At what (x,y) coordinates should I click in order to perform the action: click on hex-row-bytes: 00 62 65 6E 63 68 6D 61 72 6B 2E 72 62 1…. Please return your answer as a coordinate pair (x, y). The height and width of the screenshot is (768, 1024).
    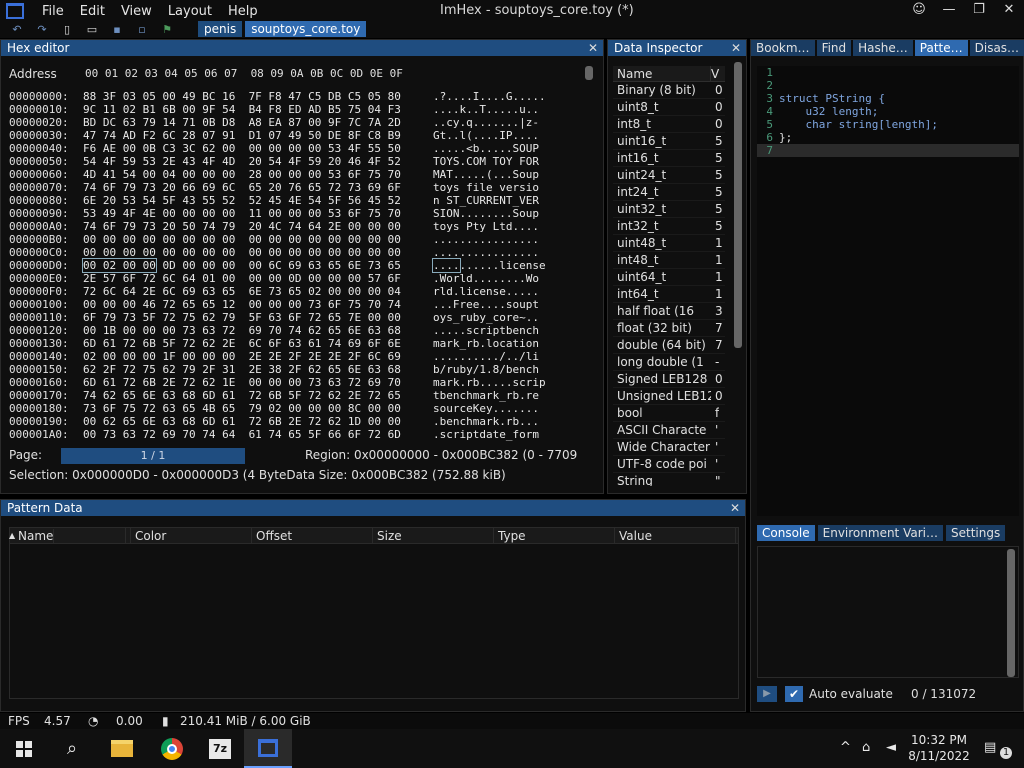
    Looking at the image, I should click on (258, 421).